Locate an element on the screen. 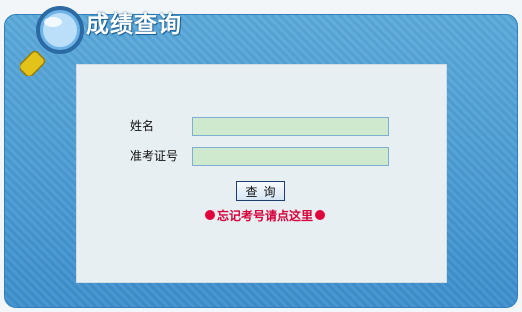 Image resolution: width=522 pixels, height=312 pixels. name-label: 姓名 is located at coordinates (142, 126).